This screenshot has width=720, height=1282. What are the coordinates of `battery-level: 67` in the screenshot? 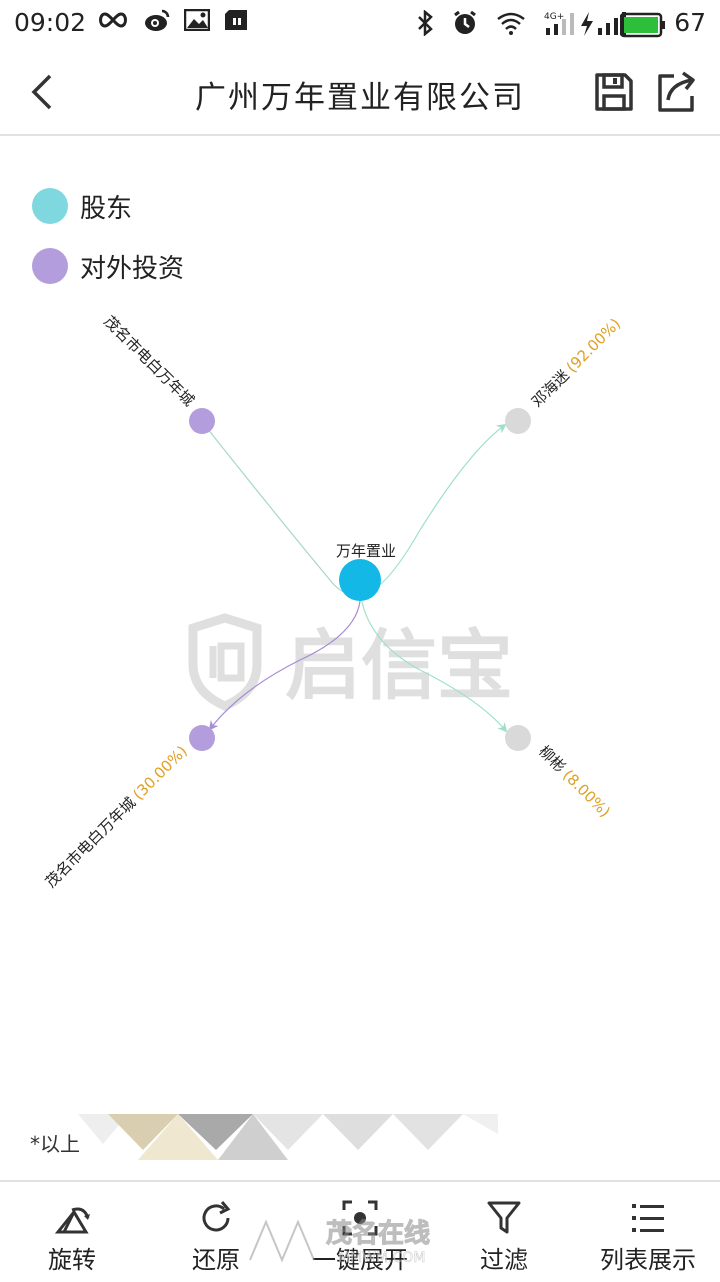 It's located at (690, 22).